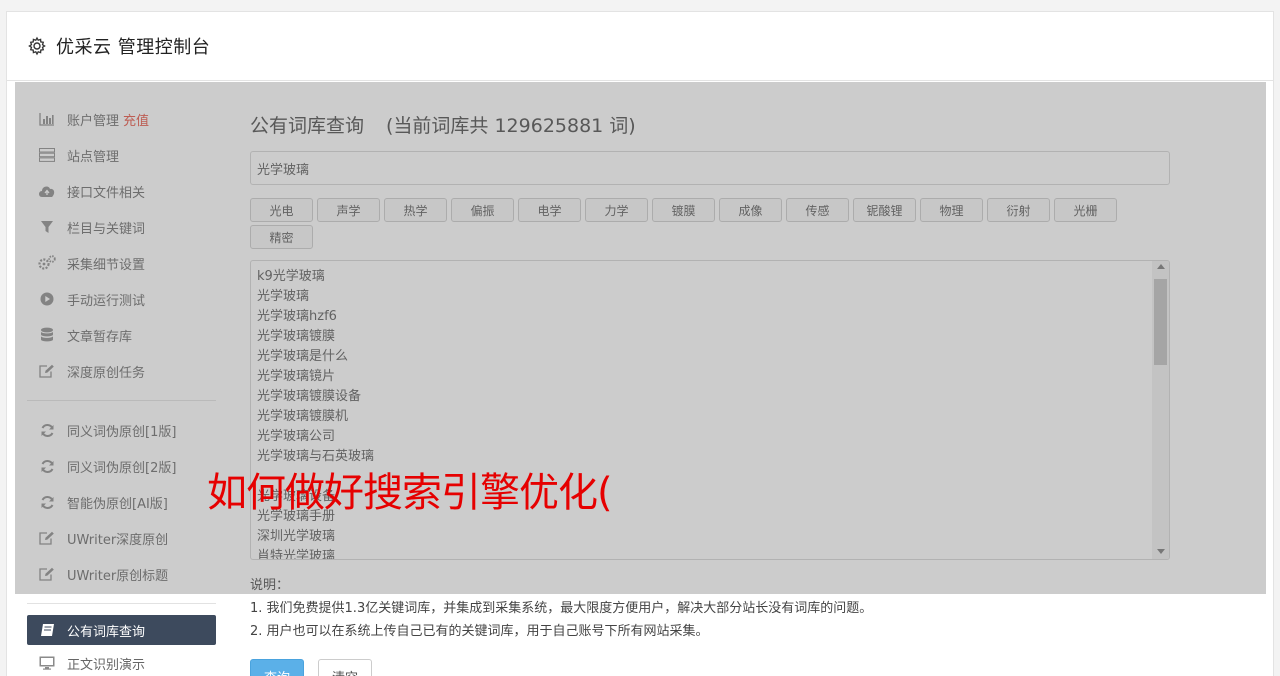  What do you see at coordinates (277, 667) in the screenshot?
I see `query-button: 查询` at bounding box center [277, 667].